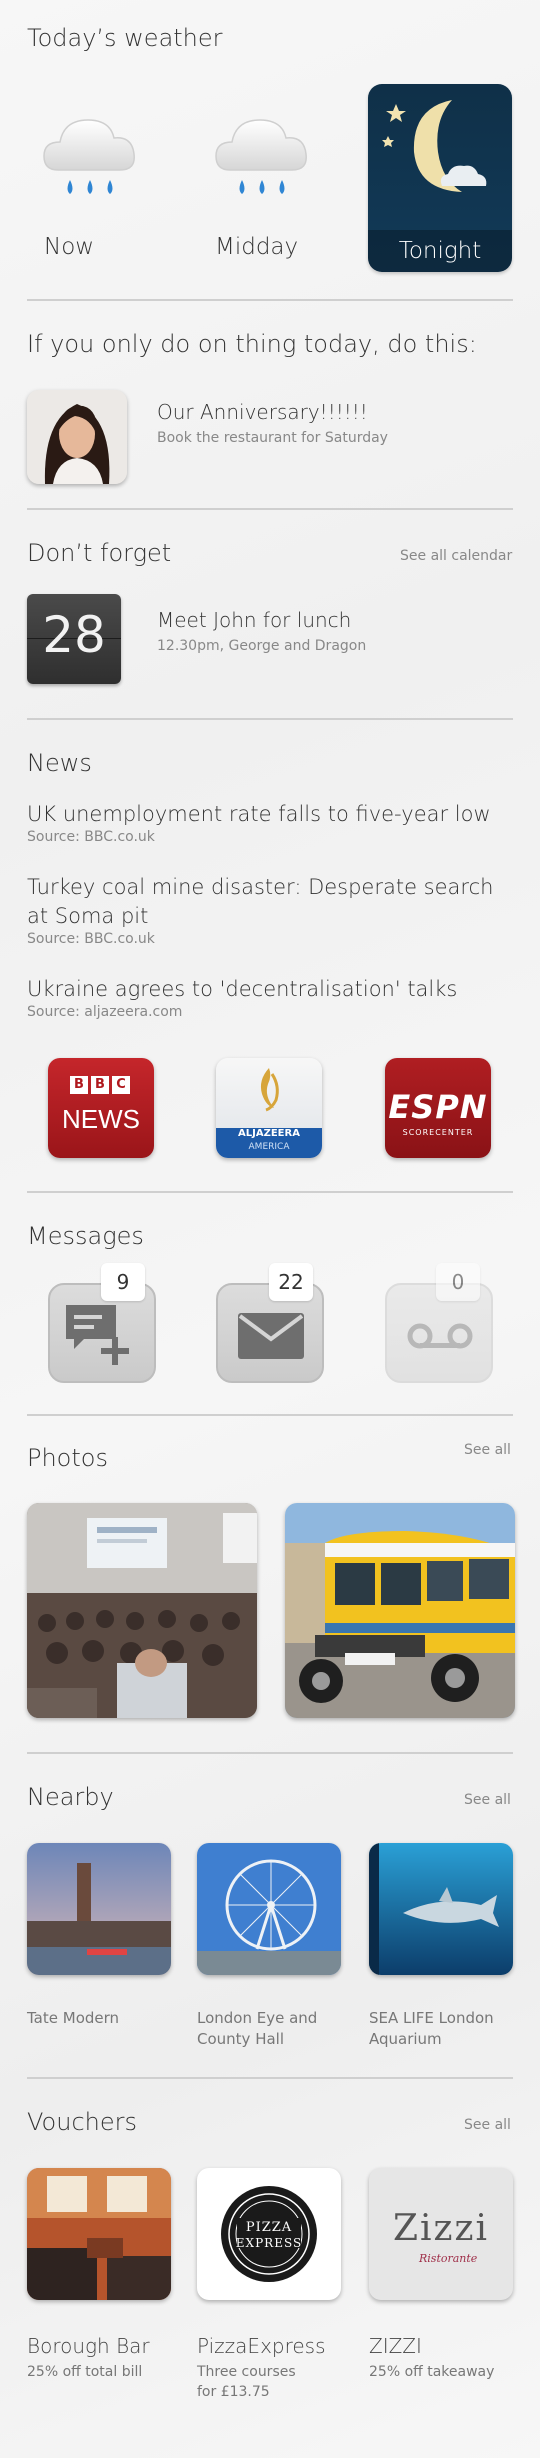 The width and height of the screenshot is (540, 2458). Describe the element at coordinates (233, 2392) in the screenshot. I see `voucher-offer-line2: for £13.75` at that location.